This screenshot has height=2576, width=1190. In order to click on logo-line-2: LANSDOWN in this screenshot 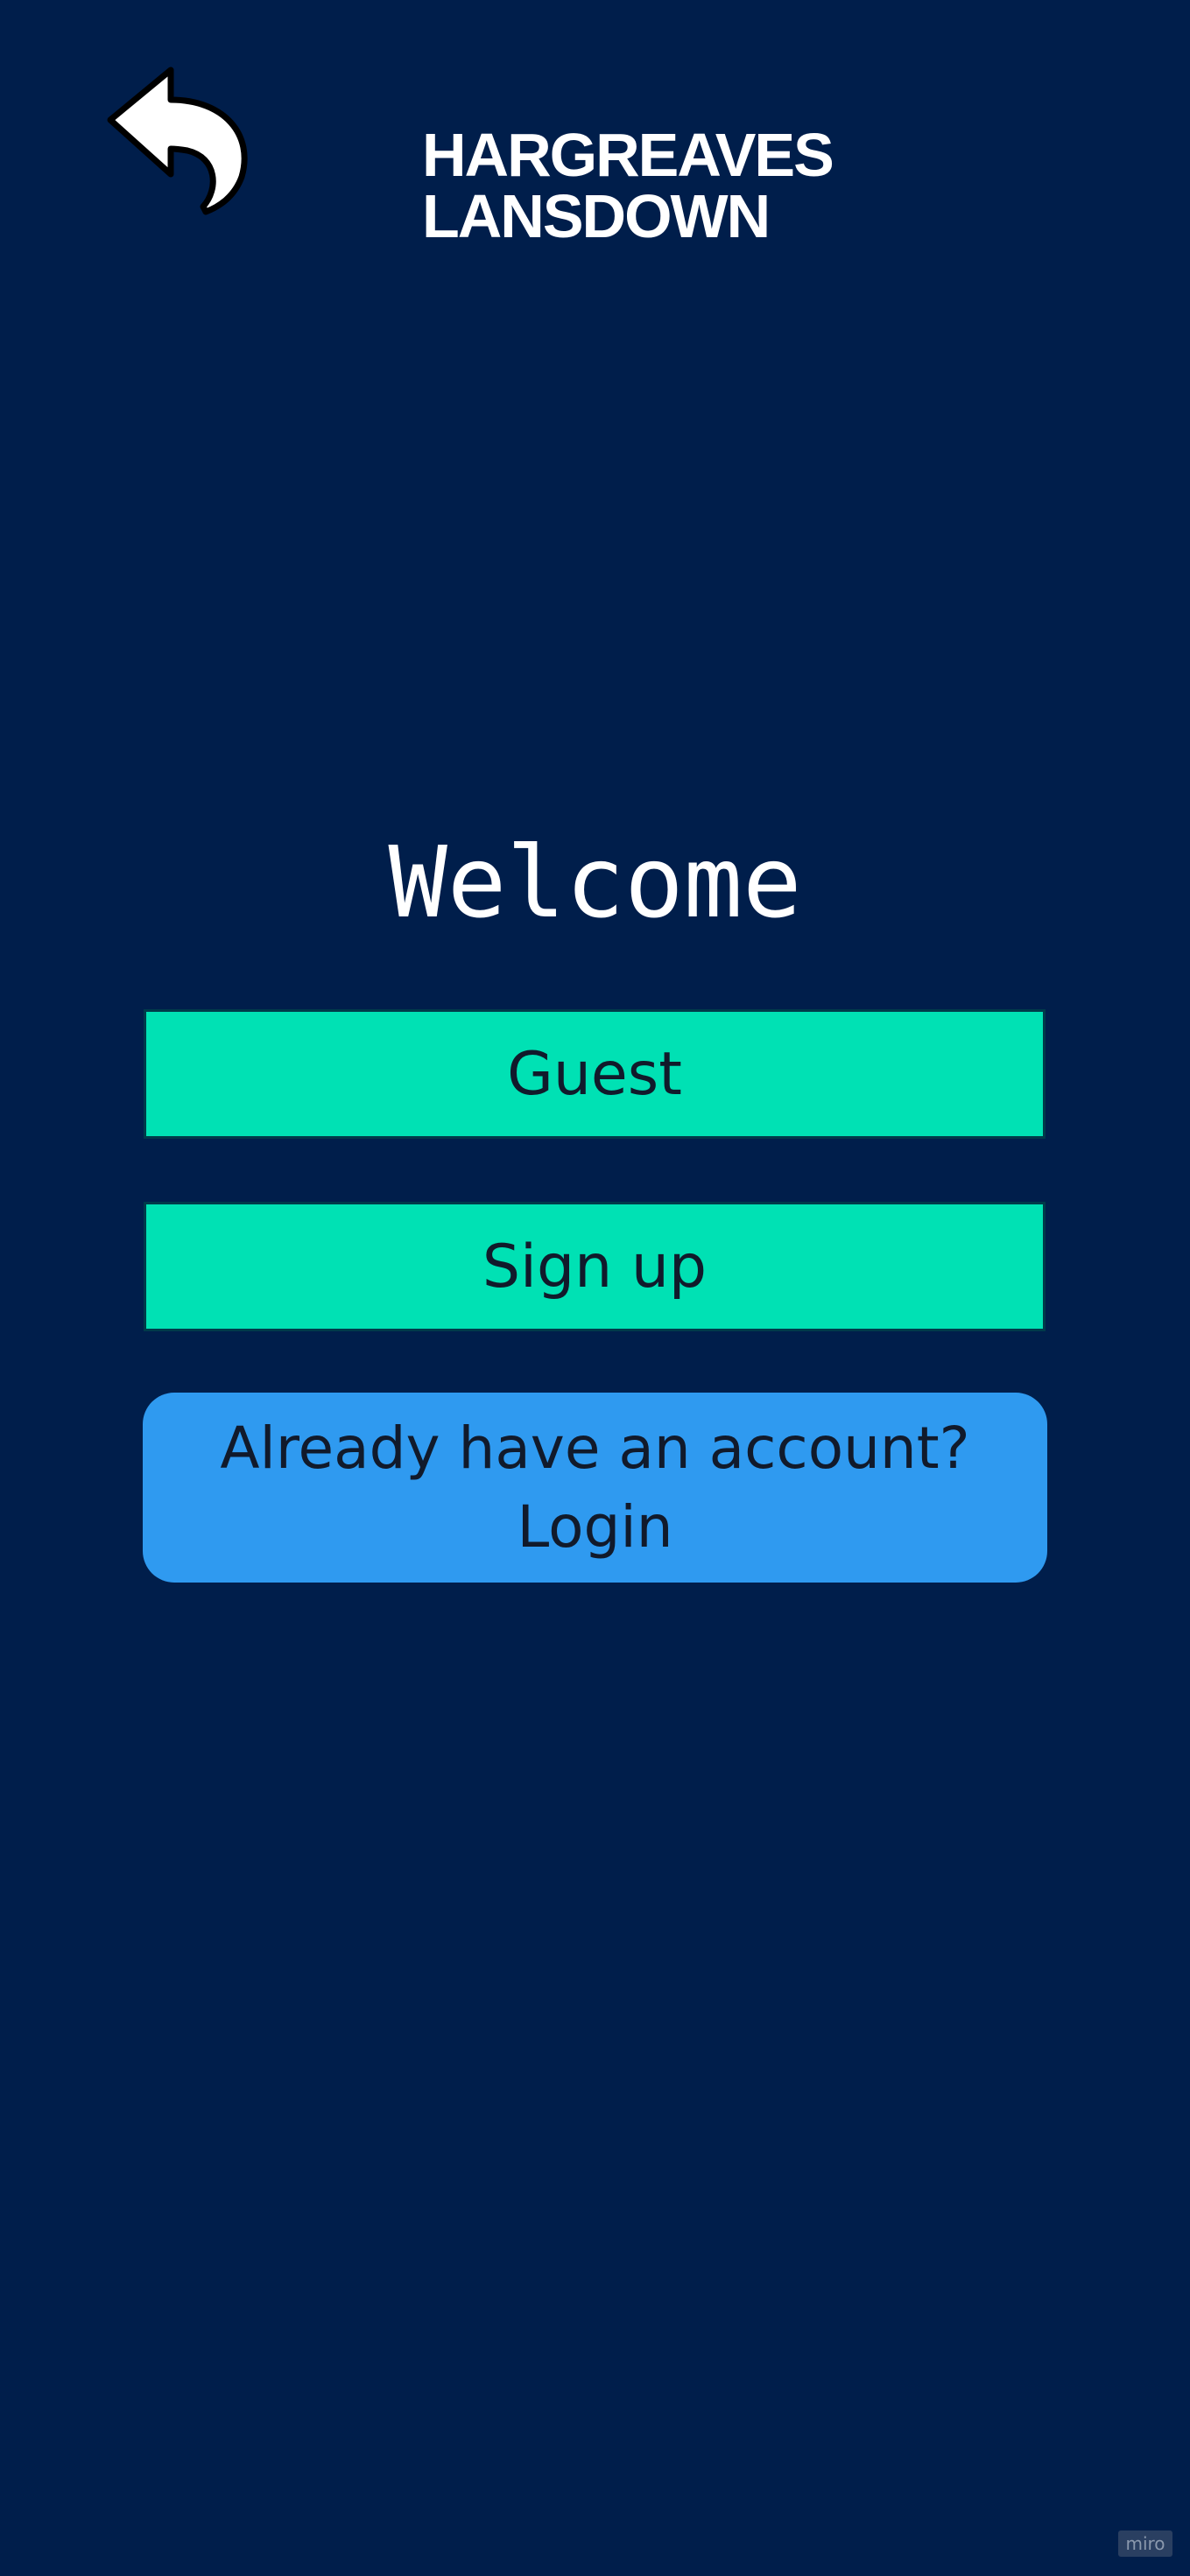, I will do `click(596, 216)`.